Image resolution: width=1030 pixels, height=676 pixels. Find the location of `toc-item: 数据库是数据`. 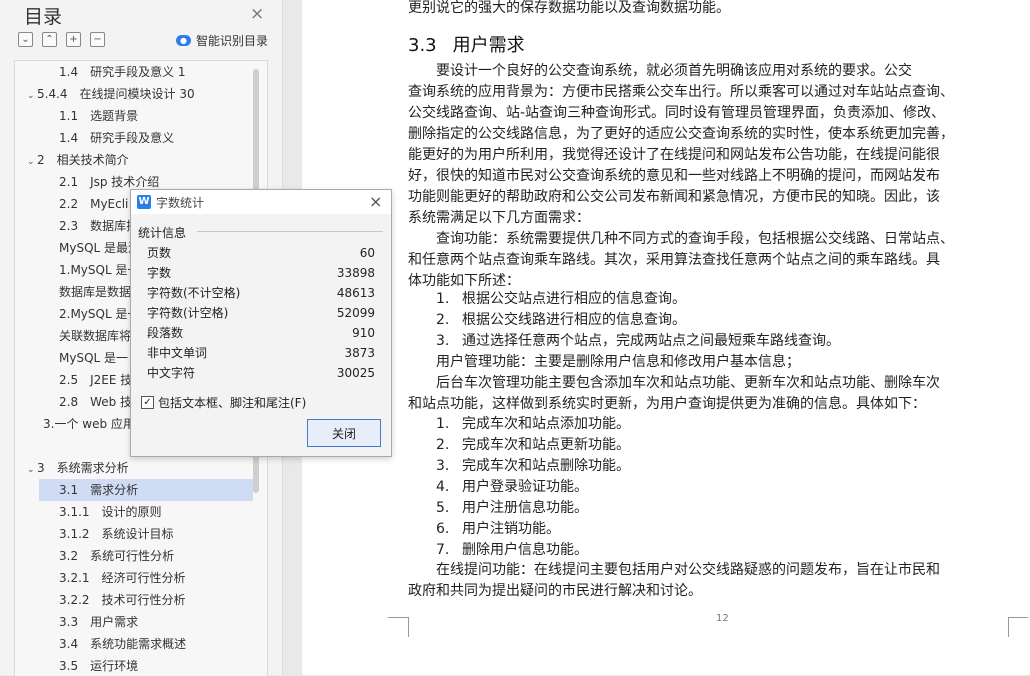

toc-item: 数据库是数据 is located at coordinates (95, 292).